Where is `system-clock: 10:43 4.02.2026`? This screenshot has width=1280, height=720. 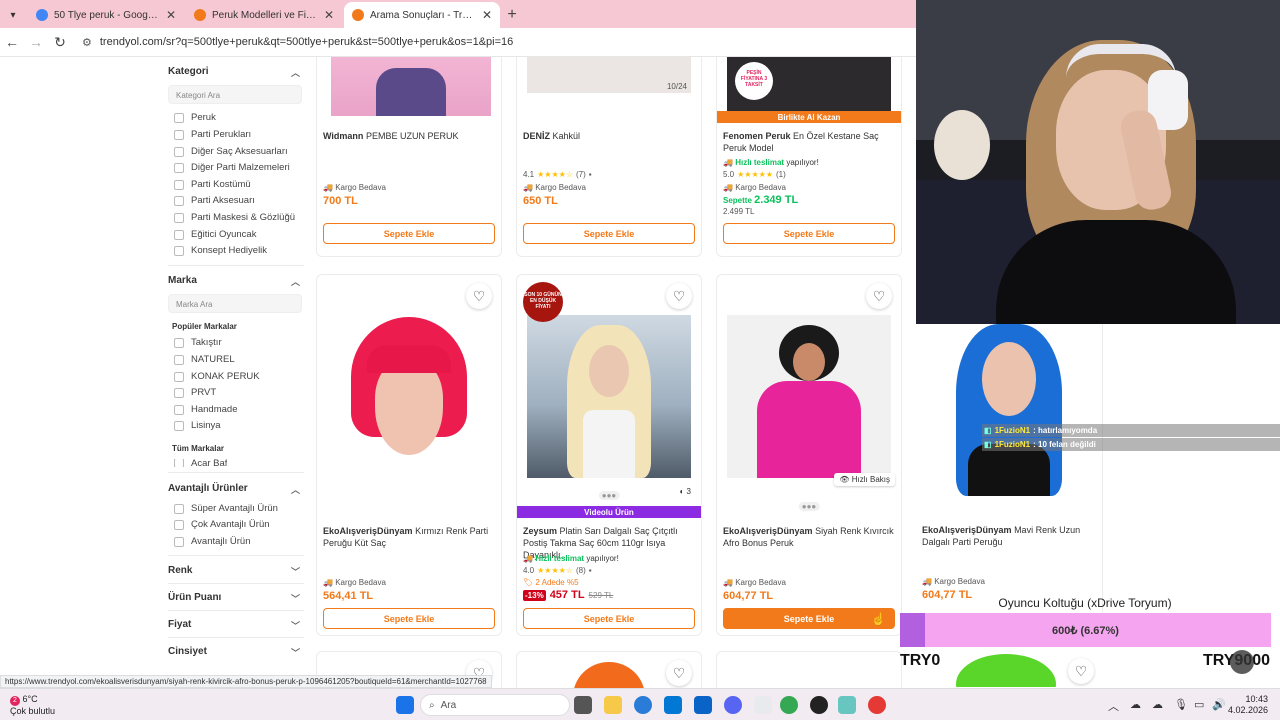 system-clock: 10:43 4.02.2026 is located at coordinates (1248, 705).